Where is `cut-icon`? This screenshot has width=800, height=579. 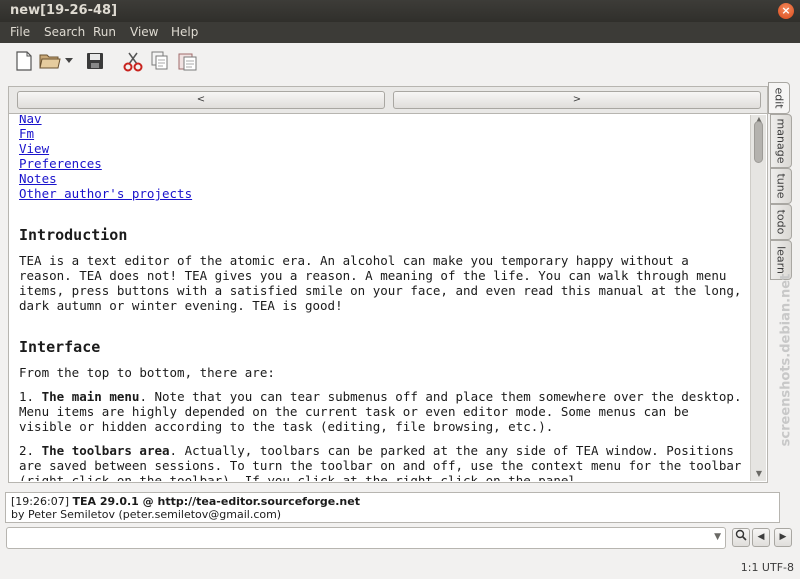 cut-icon is located at coordinates (133, 61).